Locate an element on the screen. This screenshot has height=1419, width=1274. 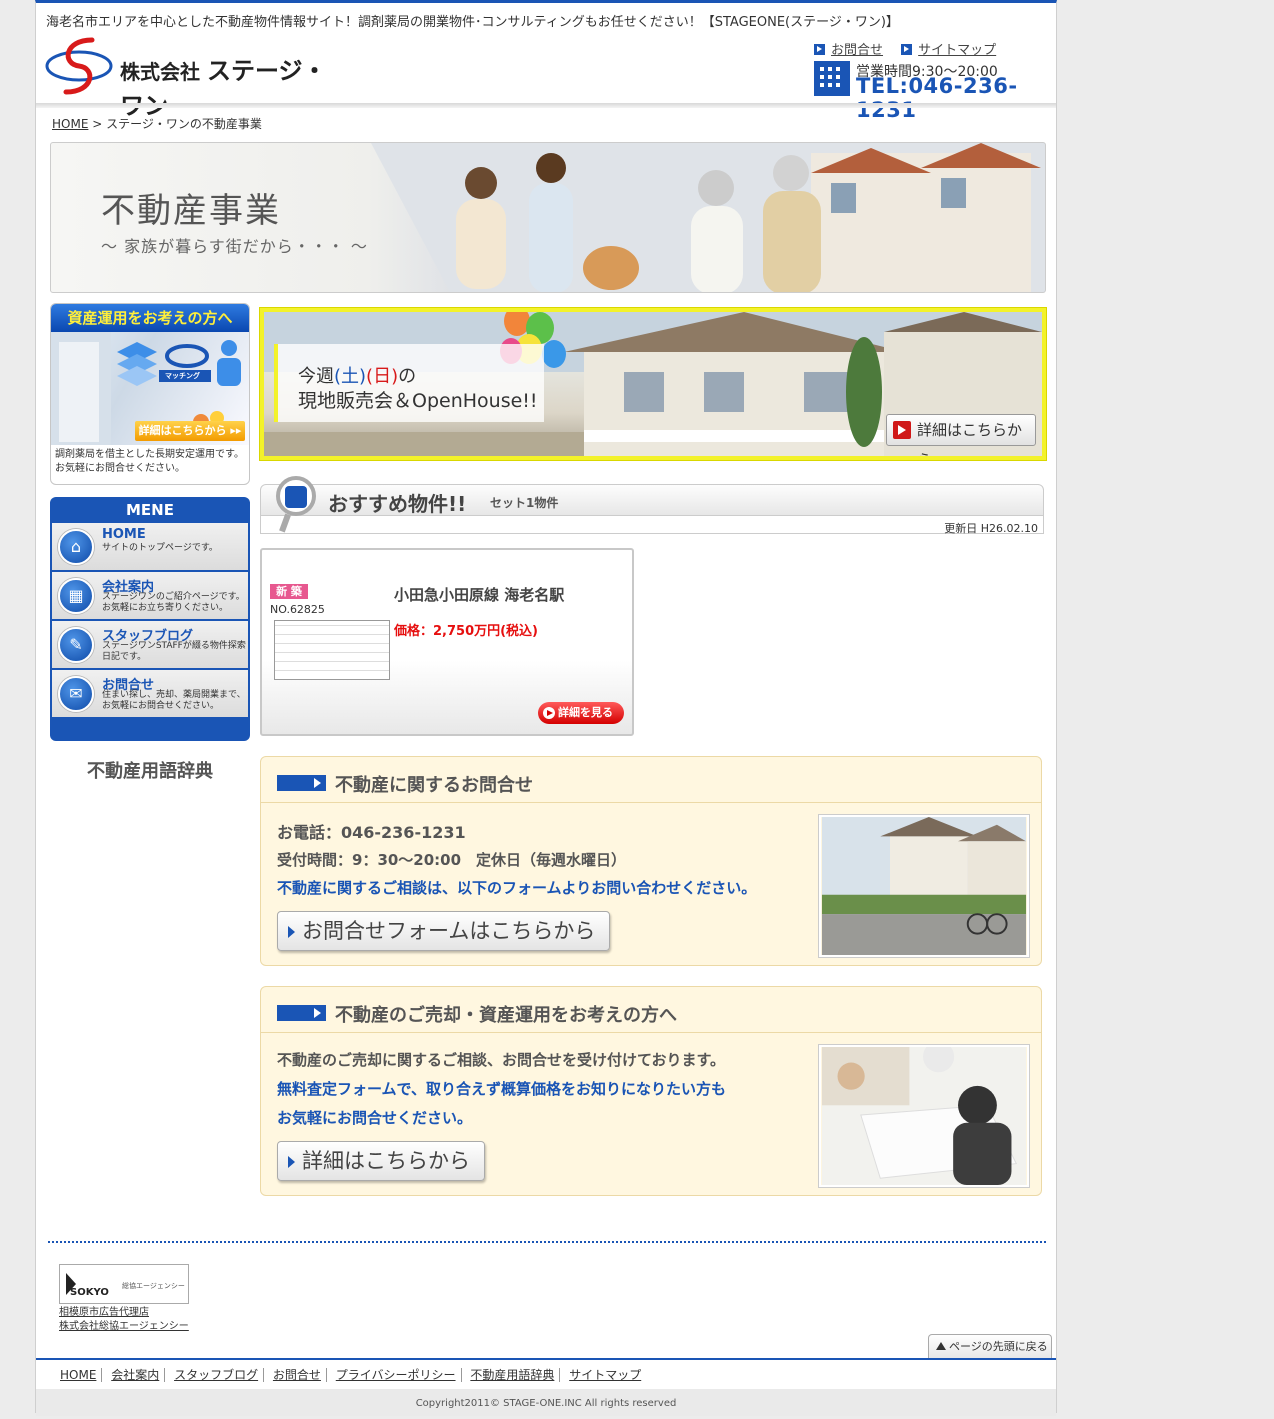
menu-item-company: ▦ 会社案内 ステージワンのご紹介ページです。お気軽にお立ち寄りください。 is located at coordinates (150, 595).